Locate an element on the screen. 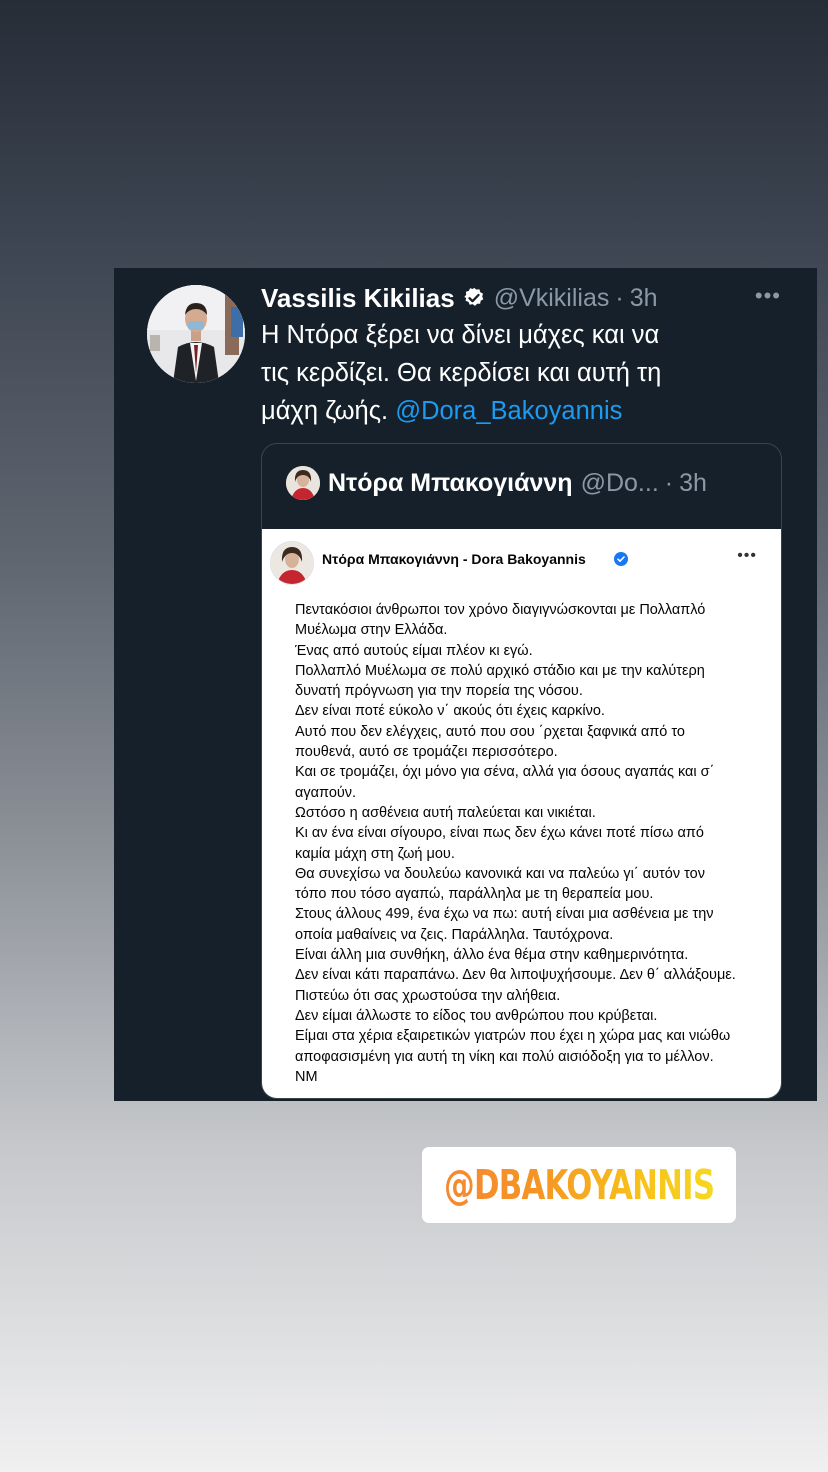 This screenshot has height=1472, width=828. post-line: πουθενά, αυτό σε τρομάζει περισσότερο. is located at coordinates (426, 752).